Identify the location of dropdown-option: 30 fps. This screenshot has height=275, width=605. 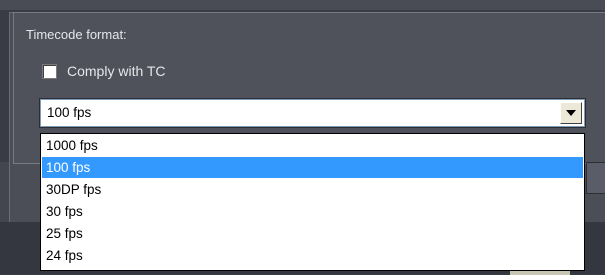
(312, 211).